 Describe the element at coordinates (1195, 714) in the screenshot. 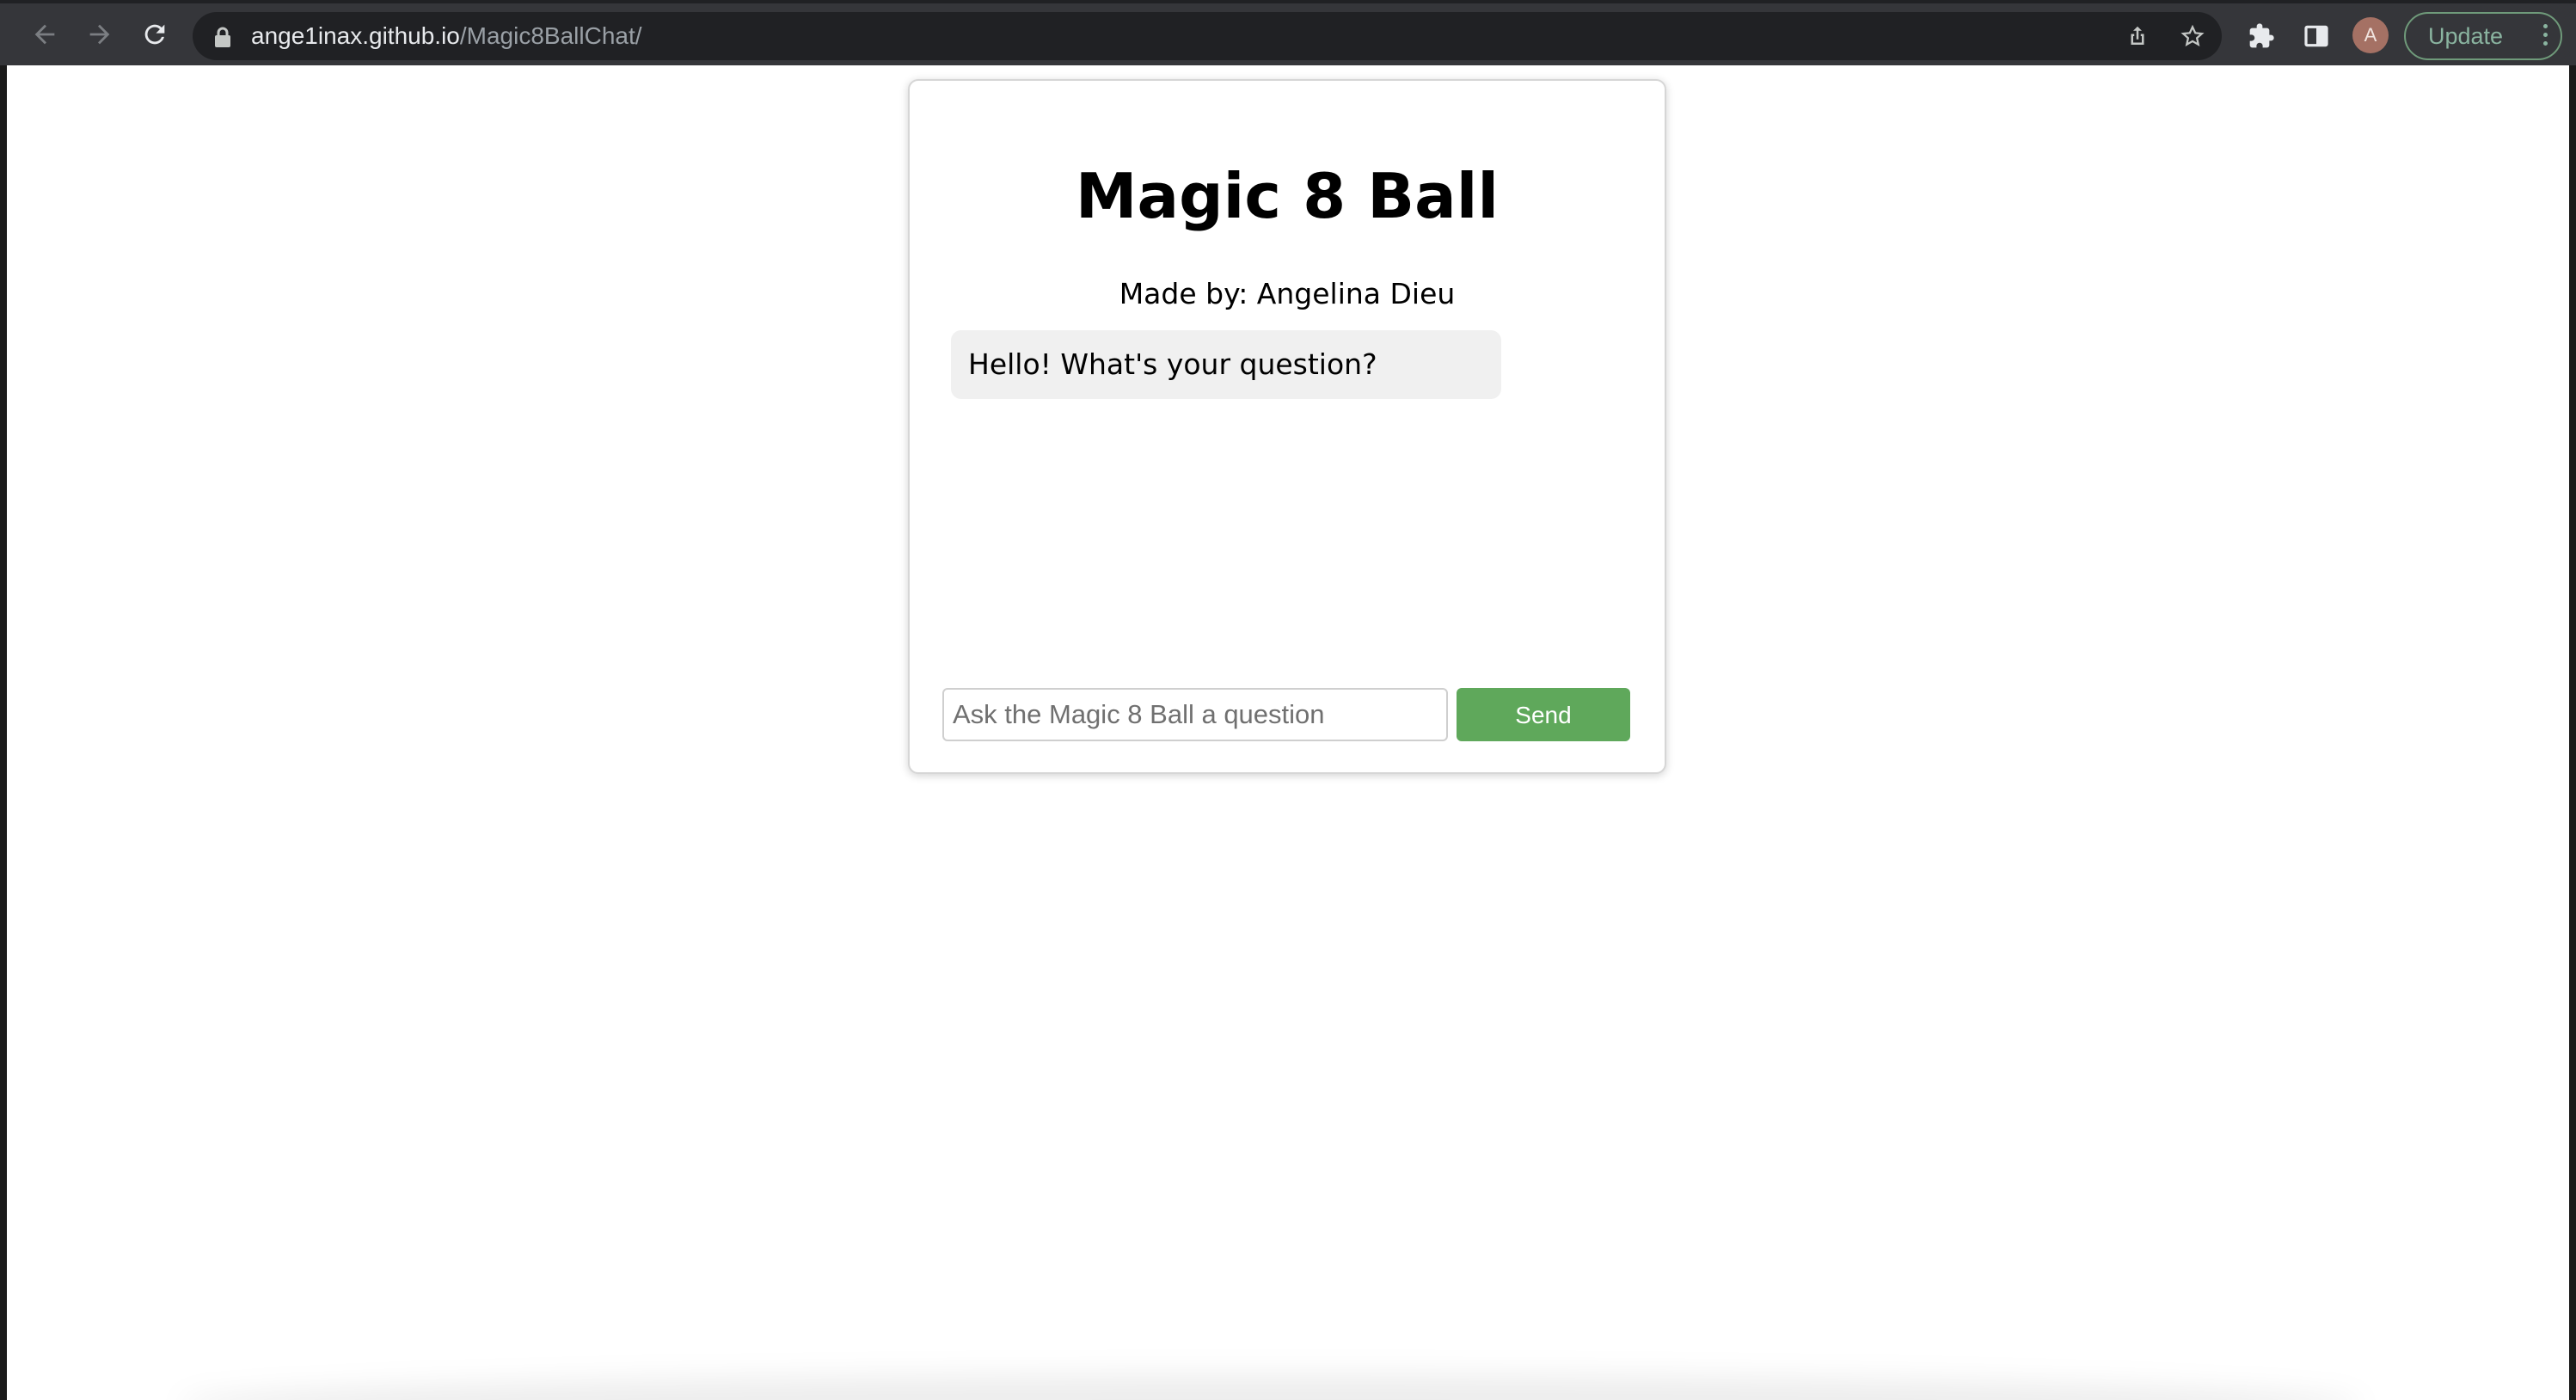

I see `question-input` at that location.